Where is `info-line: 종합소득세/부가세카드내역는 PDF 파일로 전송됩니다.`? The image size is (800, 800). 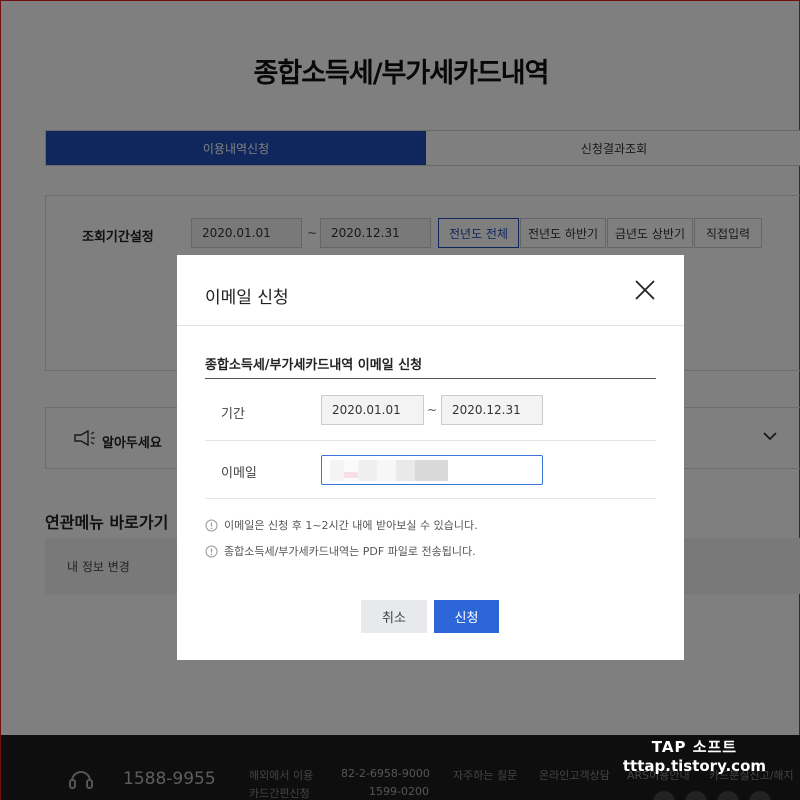
info-line: 종합소득세/부가세카드내역는 PDF 파일로 전송됩니다. is located at coordinates (340, 551).